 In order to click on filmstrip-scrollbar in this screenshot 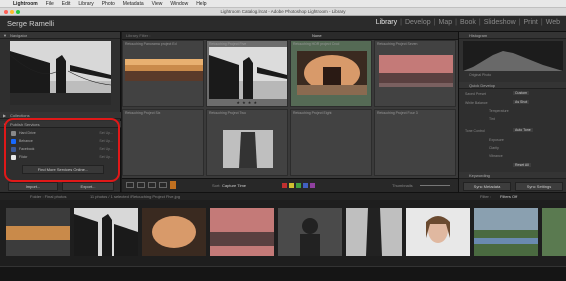, I will do `click(283, 273)`.